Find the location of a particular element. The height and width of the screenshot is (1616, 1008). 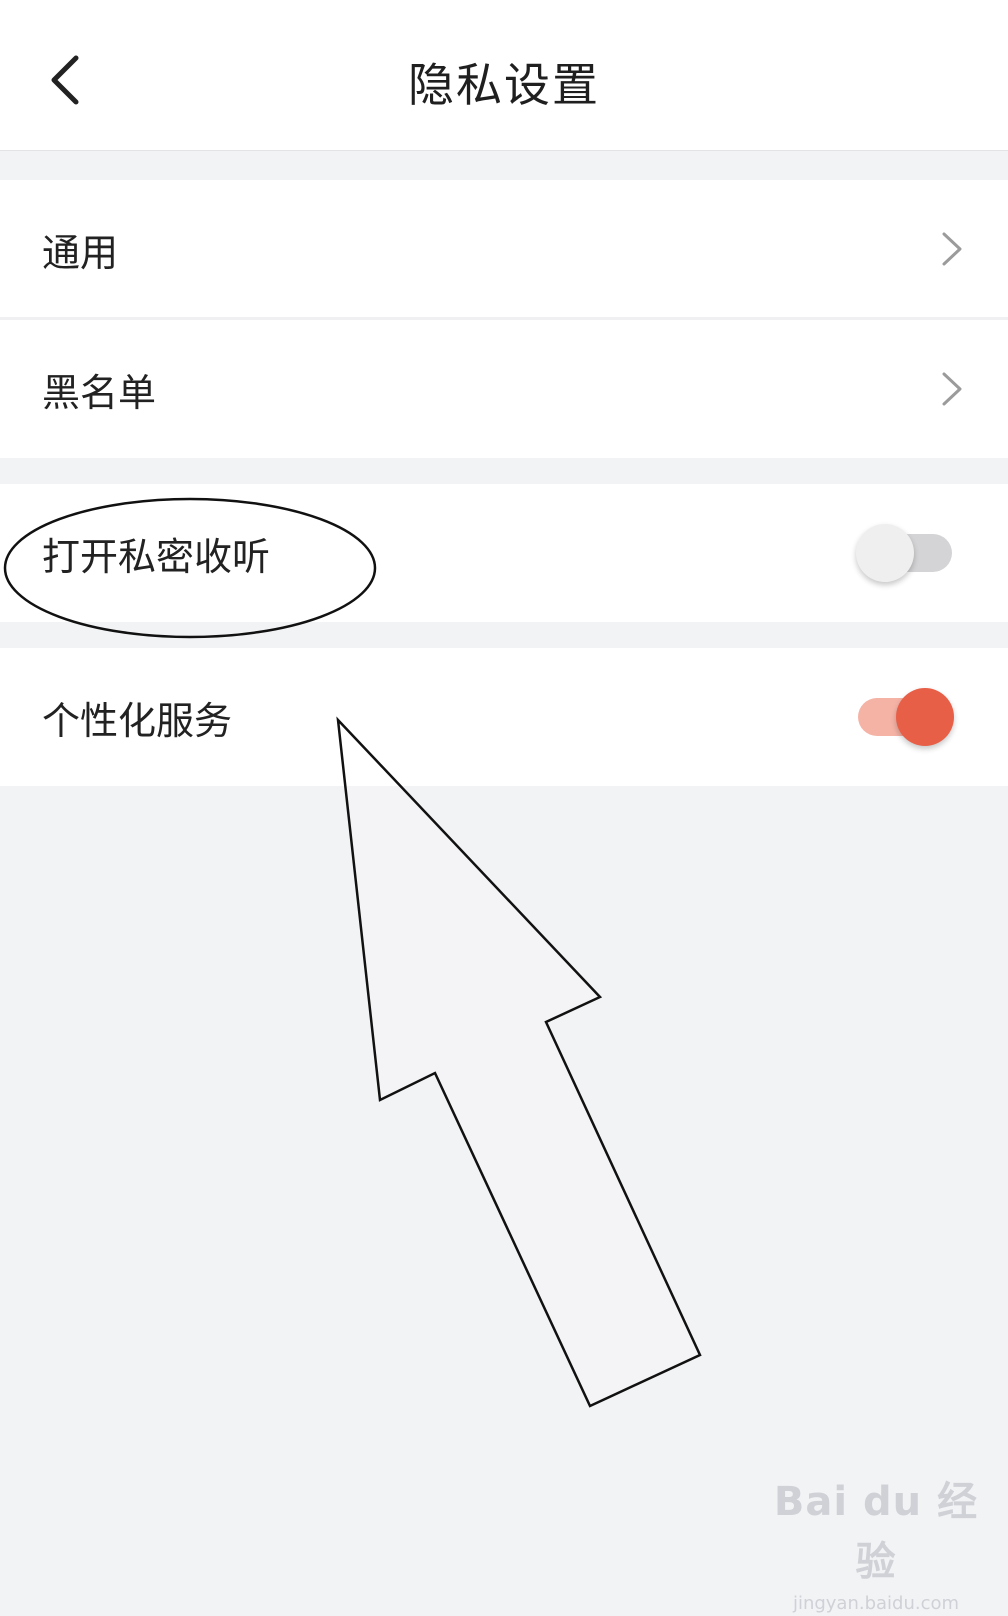

watermark-brand: Bai du 经验 is located at coordinates (876, 1532).